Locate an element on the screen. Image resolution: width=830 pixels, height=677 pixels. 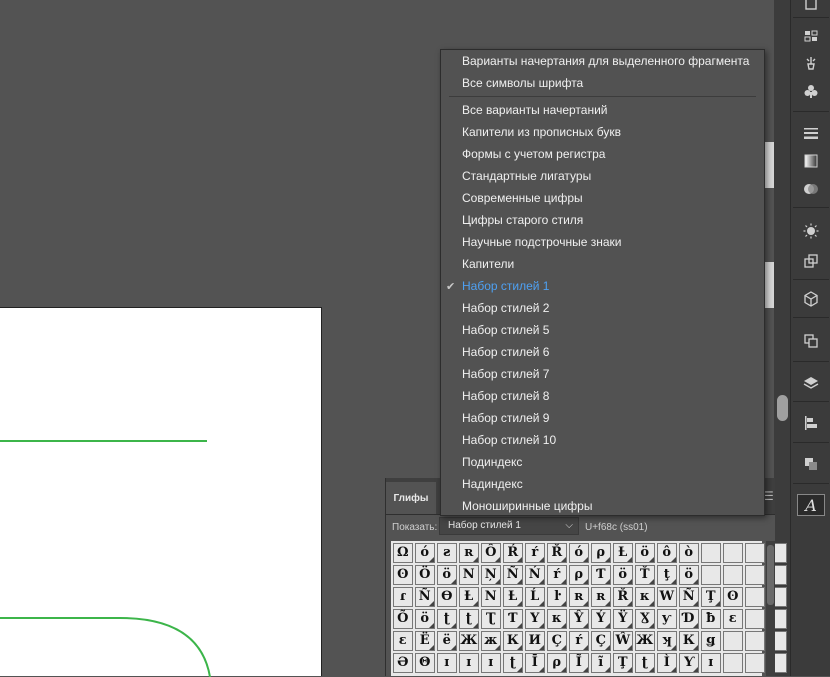
glyph-cell: Ĩ is located at coordinates (578, 662).